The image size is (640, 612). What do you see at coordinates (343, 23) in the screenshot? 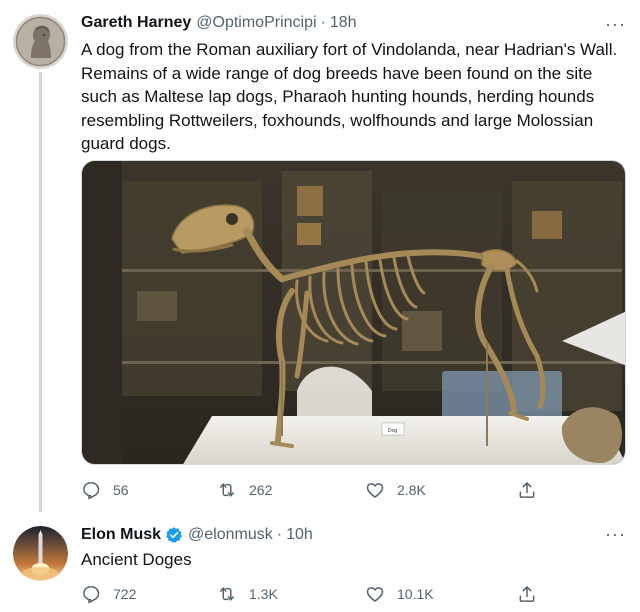
I see `timestamp: 18h` at bounding box center [343, 23].